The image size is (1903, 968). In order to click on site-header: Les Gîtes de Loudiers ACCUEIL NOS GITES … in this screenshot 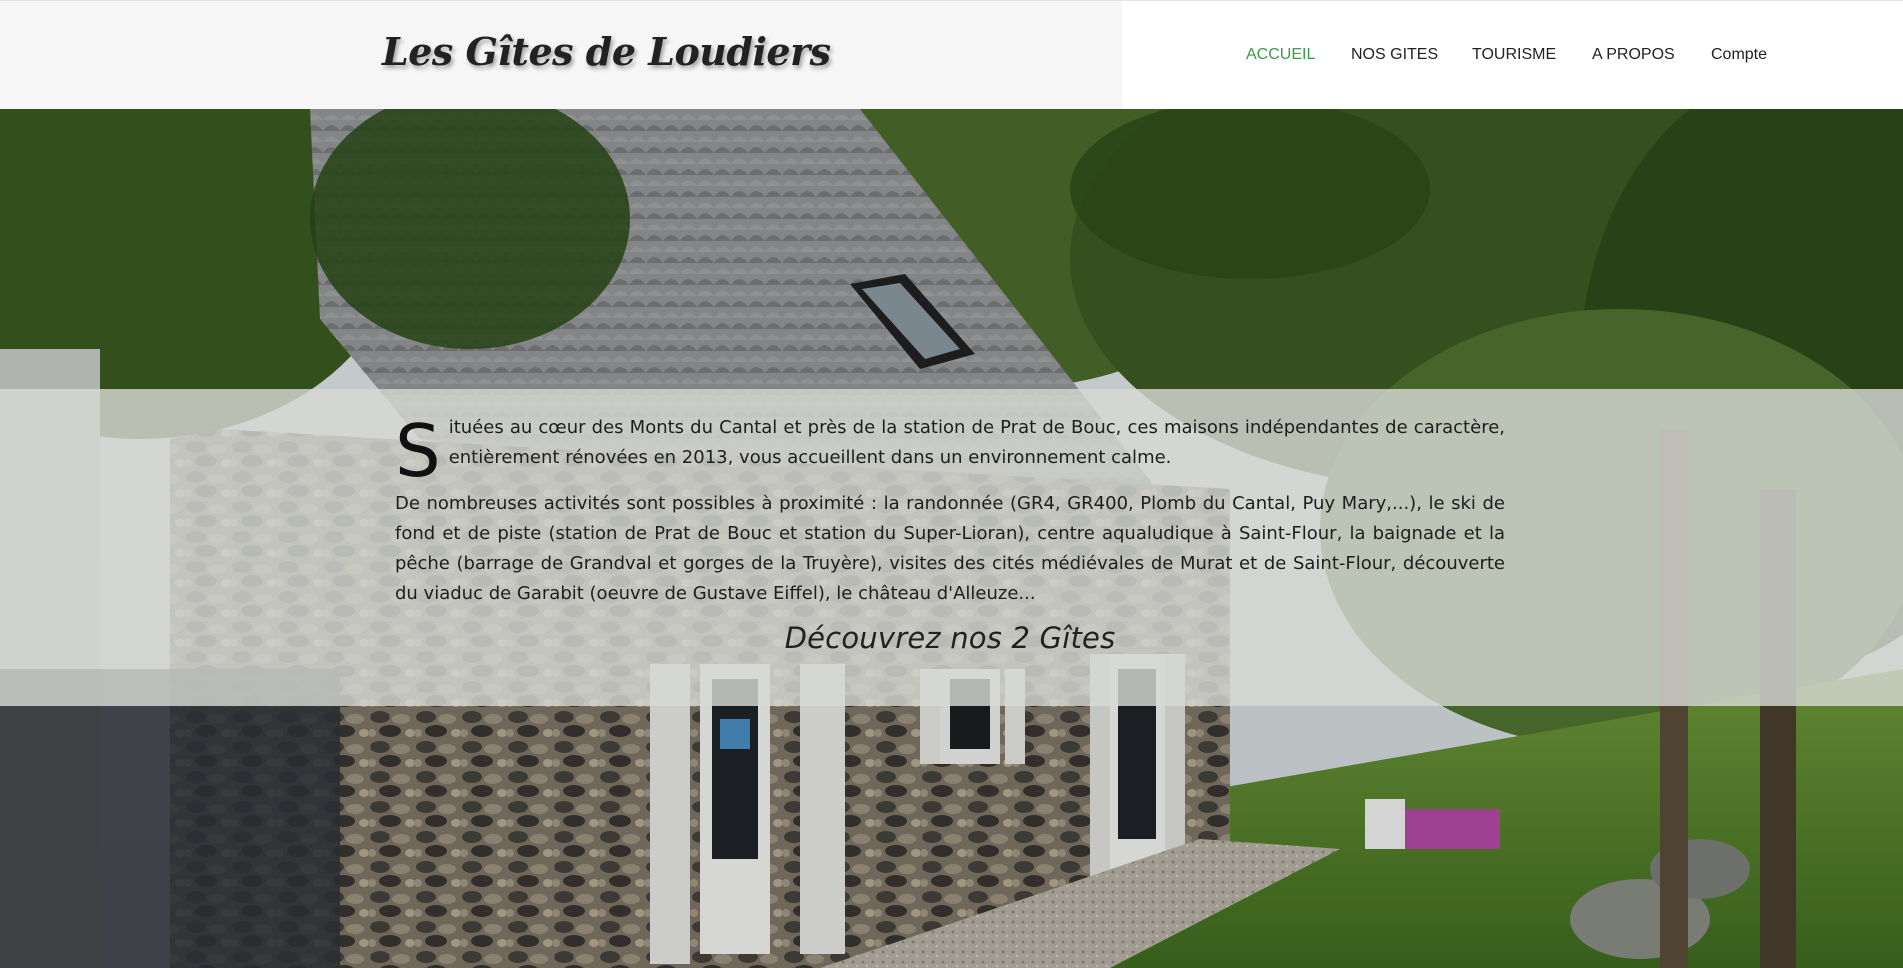, I will do `click(951, 54)`.